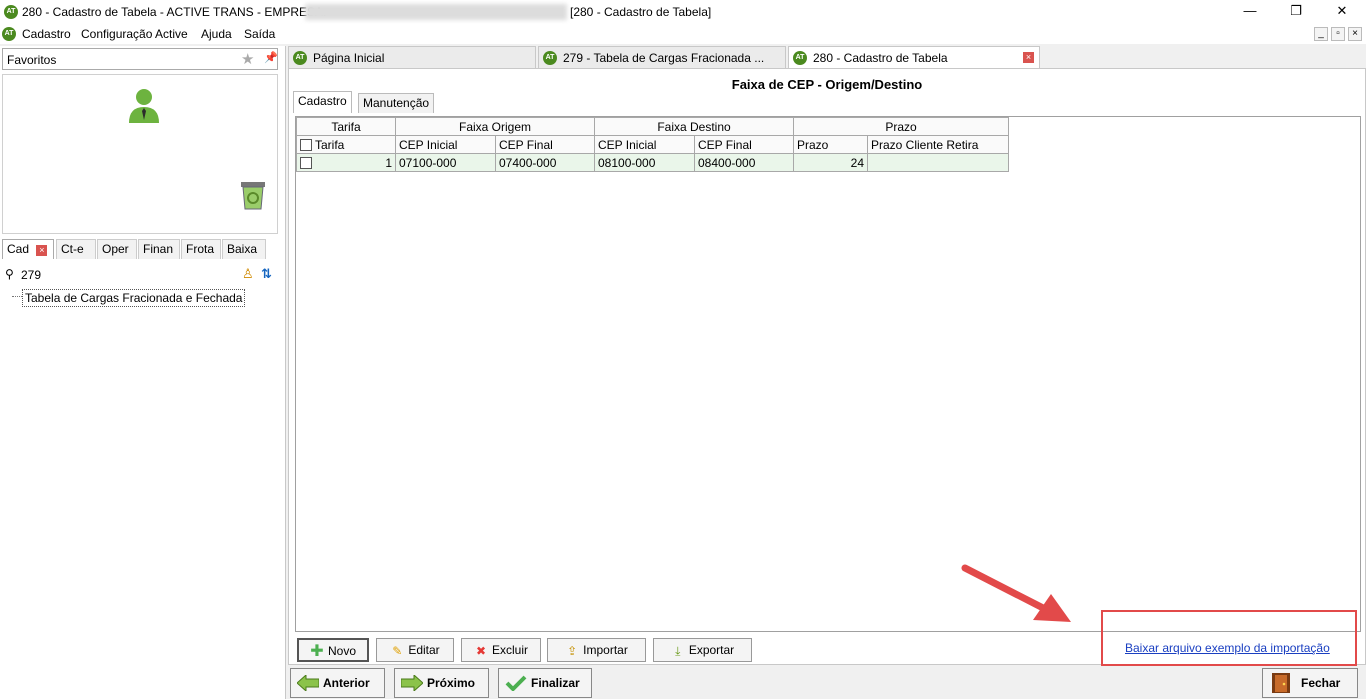 This screenshot has width=1366, height=699. Describe the element at coordinates (1321, 34) in the screenshot. I see `mdi-minimize-icon: _` at that location.